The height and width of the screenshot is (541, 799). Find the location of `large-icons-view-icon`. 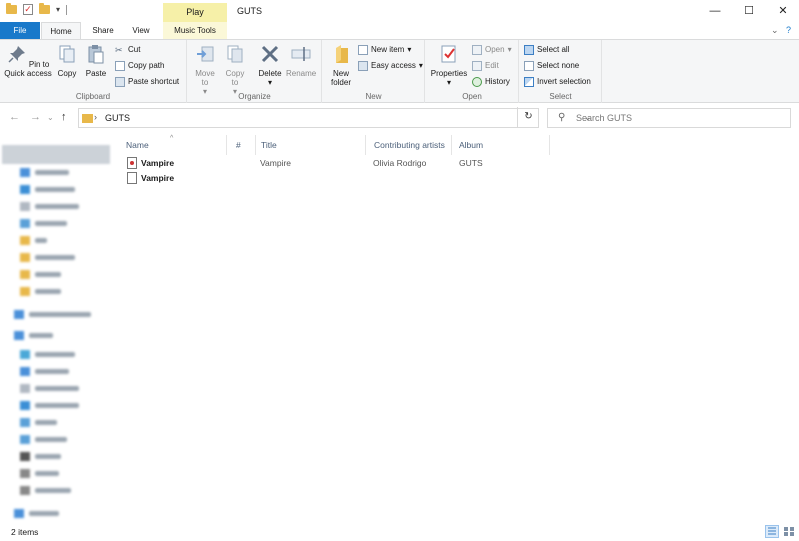

large-icons-view-icon is located at coordinates (789, 531).